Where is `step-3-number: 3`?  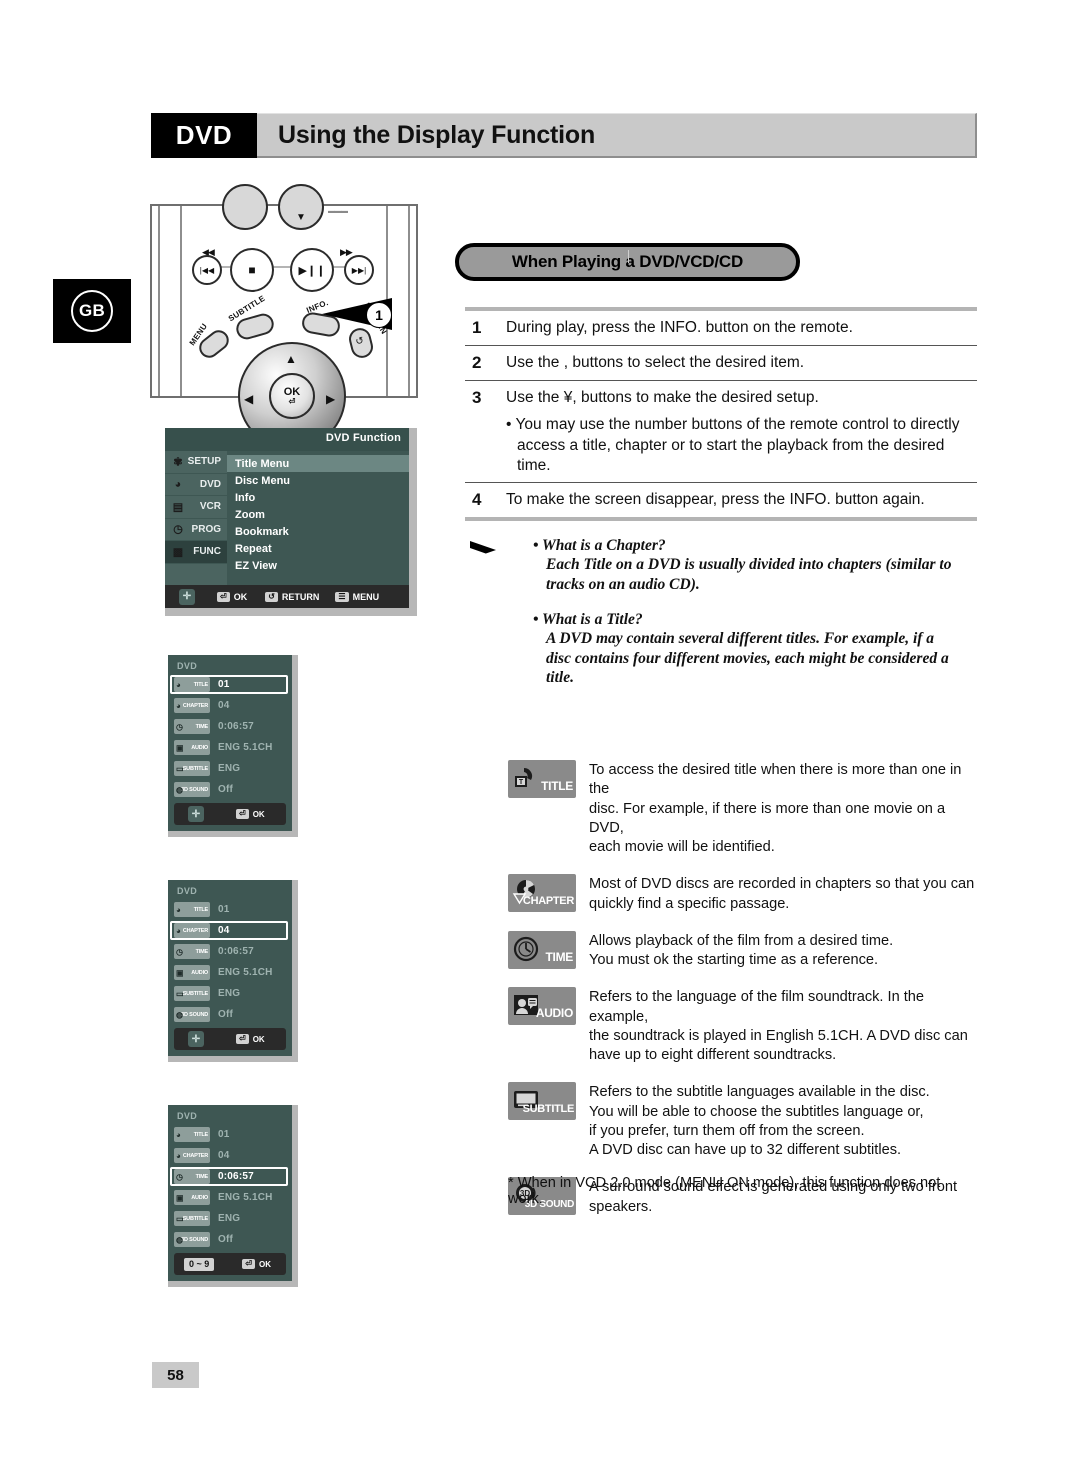
step-3-number: 3 is located at coordinates (477, 398).